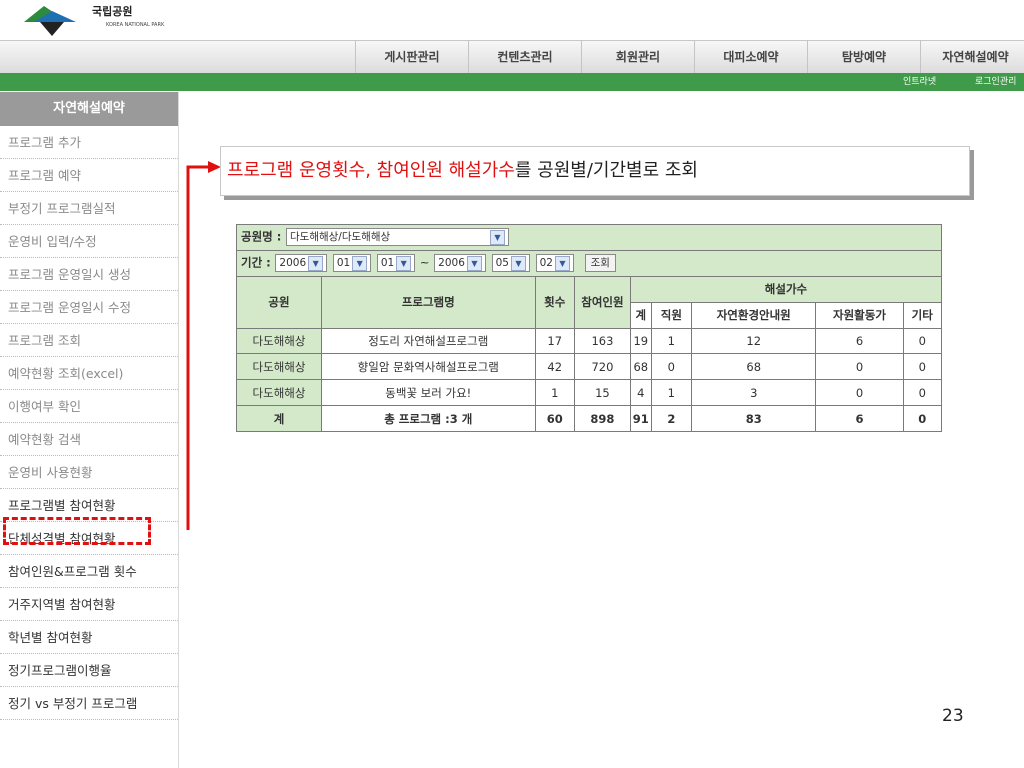 The width and height of the screenshot is (1024, 768). I want to click on header-count: 횟수, so click(554, 302).